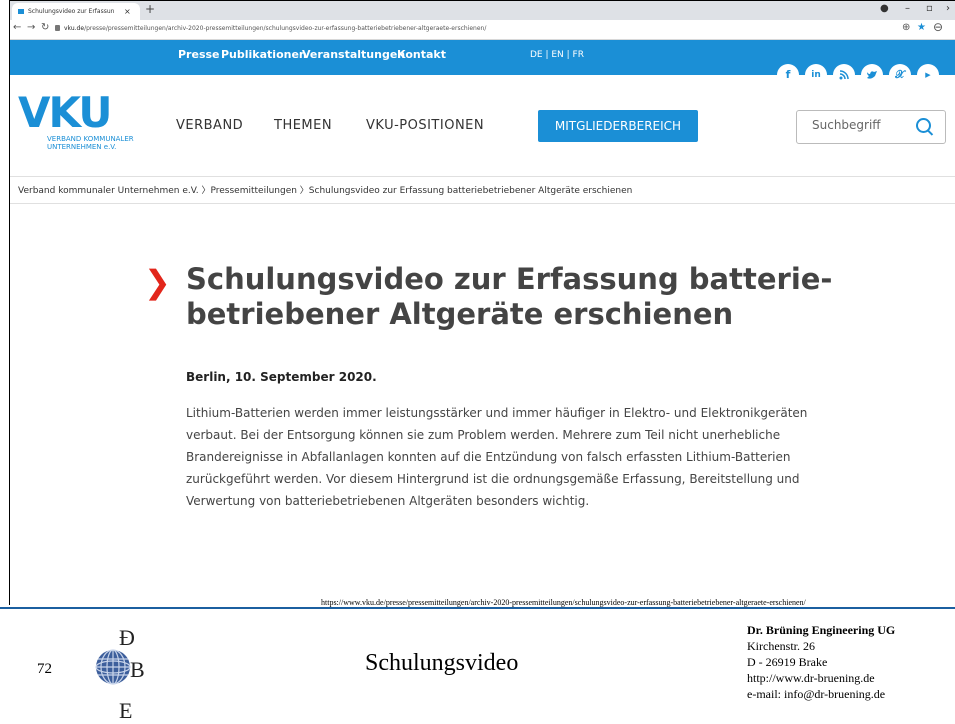 The image size is (955, 724). What do you see at coordinates (21, 11) in the screenshot?
I see `favicon-icon` at bounding box center [21, 11].